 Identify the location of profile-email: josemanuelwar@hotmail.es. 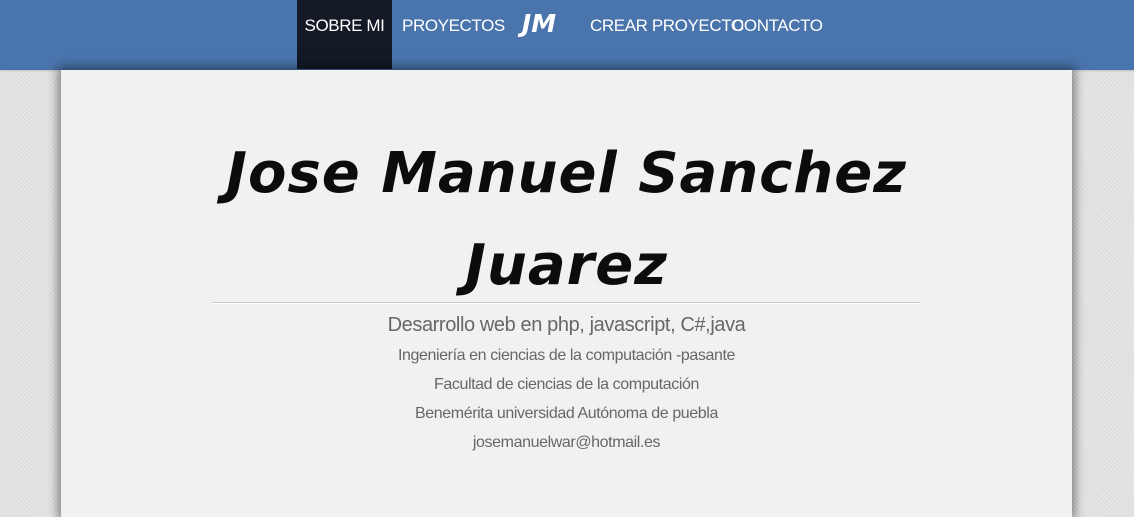
(566, 442).